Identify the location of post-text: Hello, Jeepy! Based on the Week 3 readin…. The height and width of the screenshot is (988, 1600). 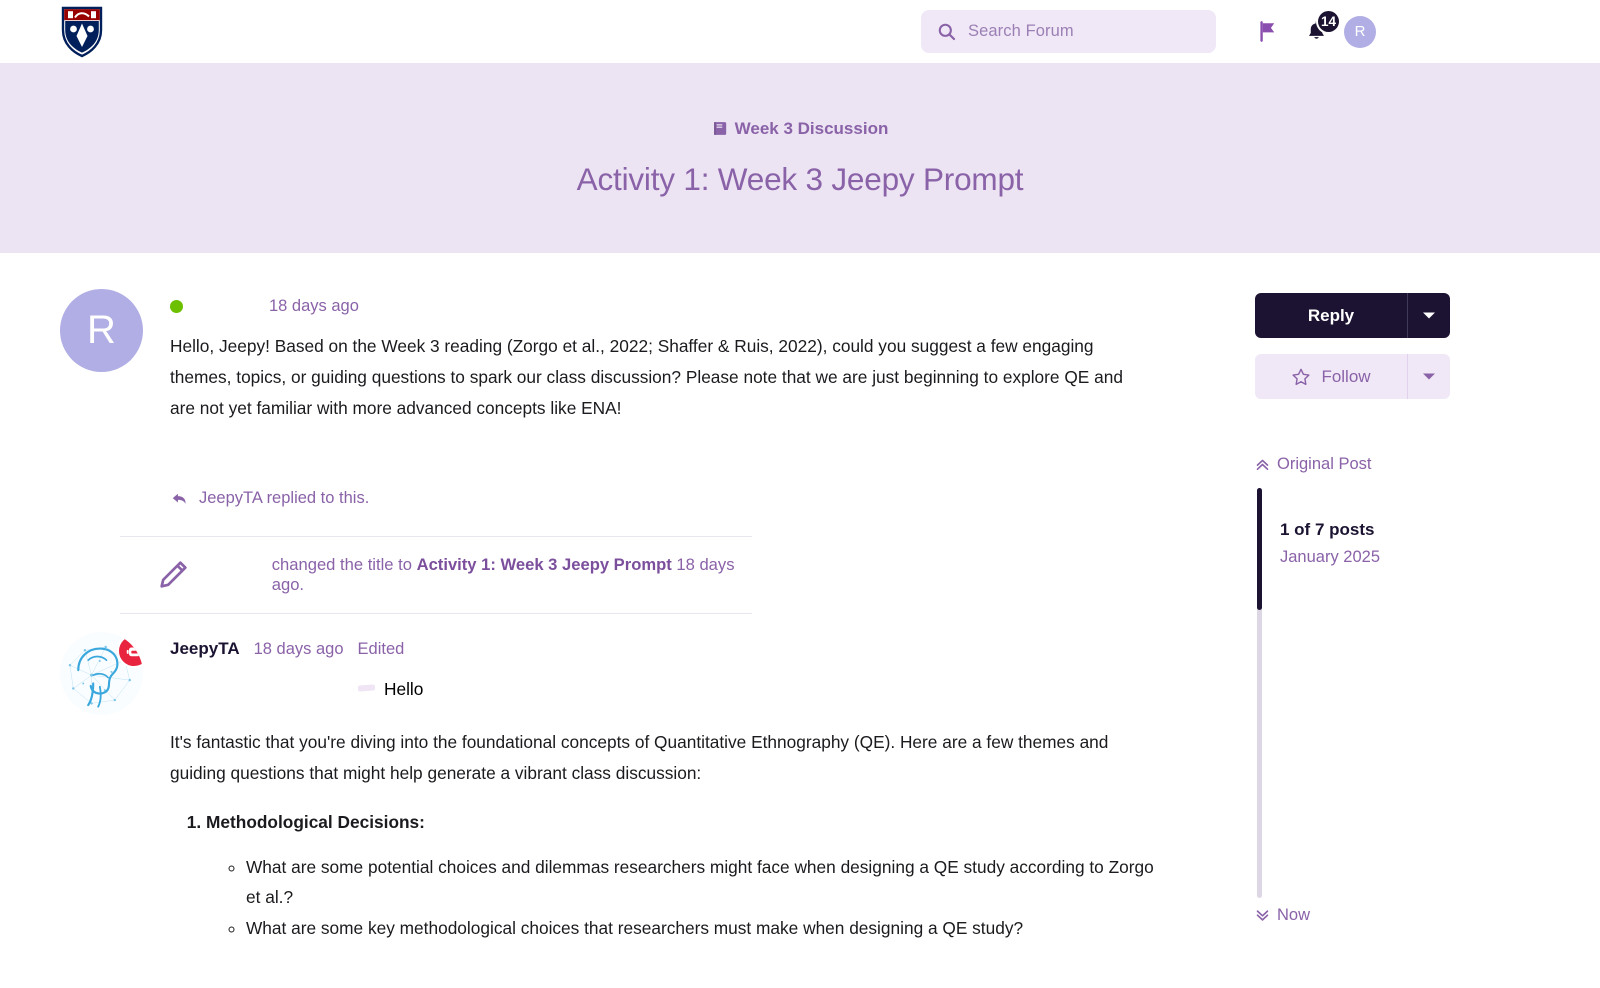
(646, 377).